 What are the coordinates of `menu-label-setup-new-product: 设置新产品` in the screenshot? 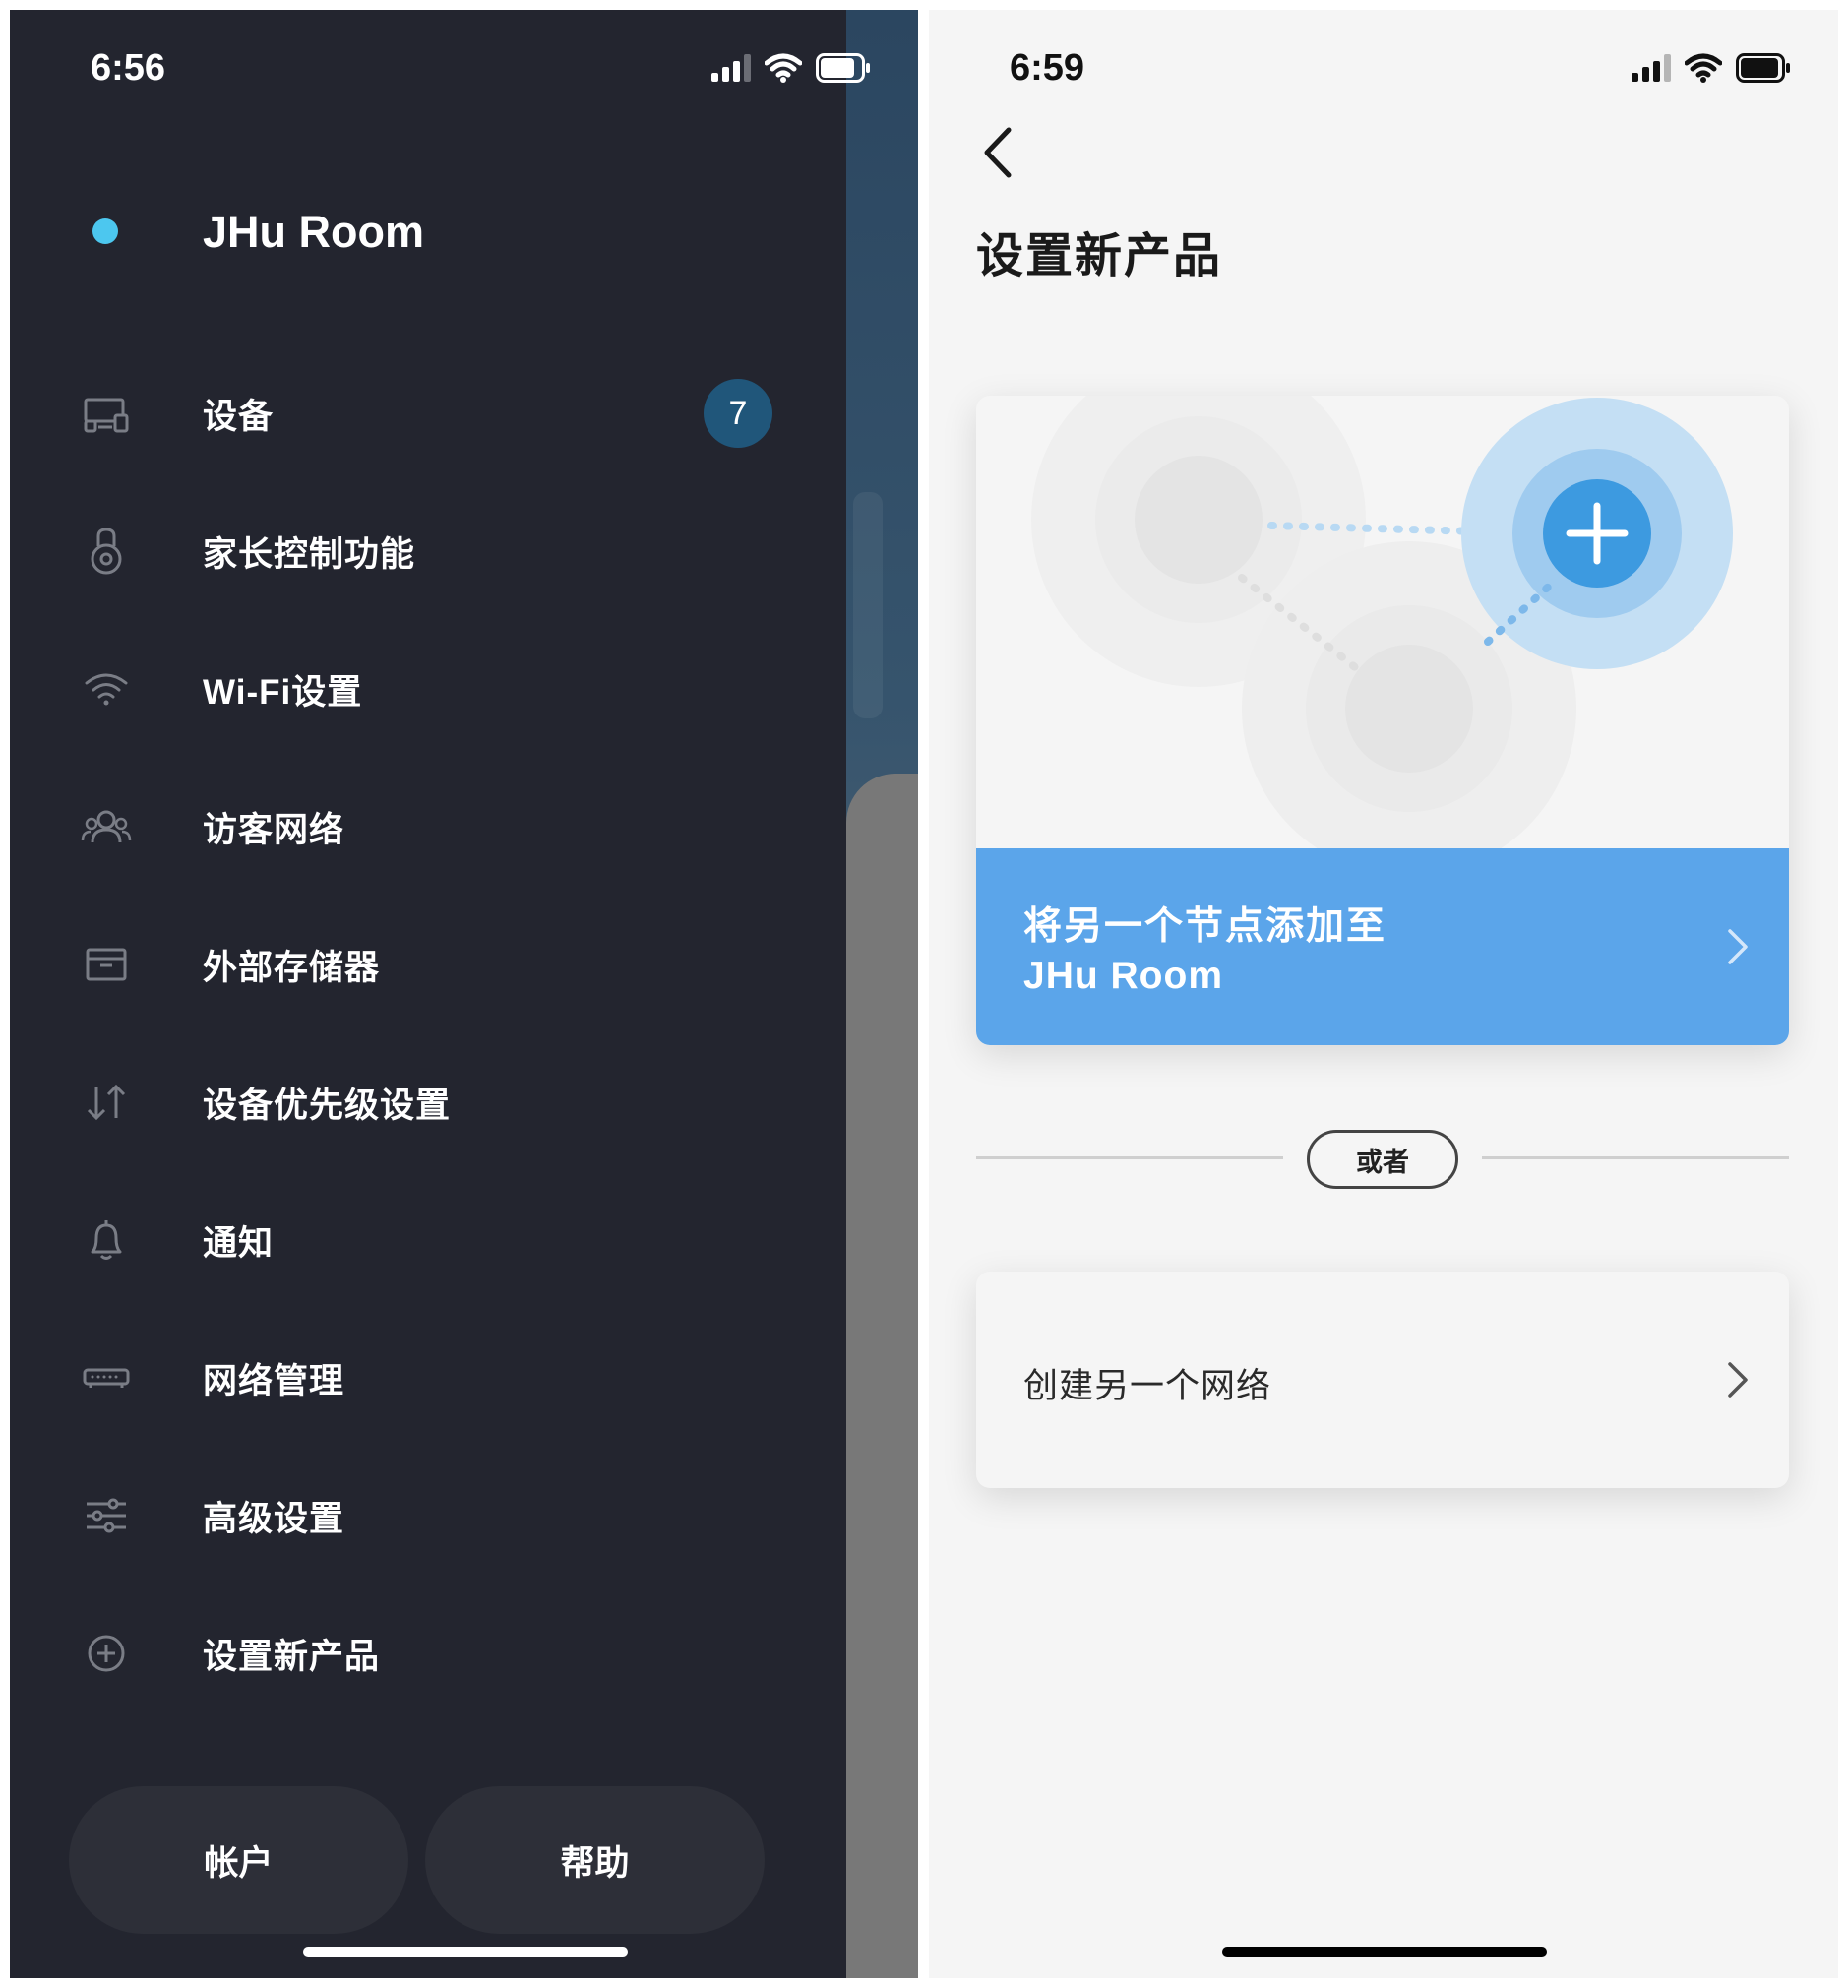 It's located at (292, 1657).